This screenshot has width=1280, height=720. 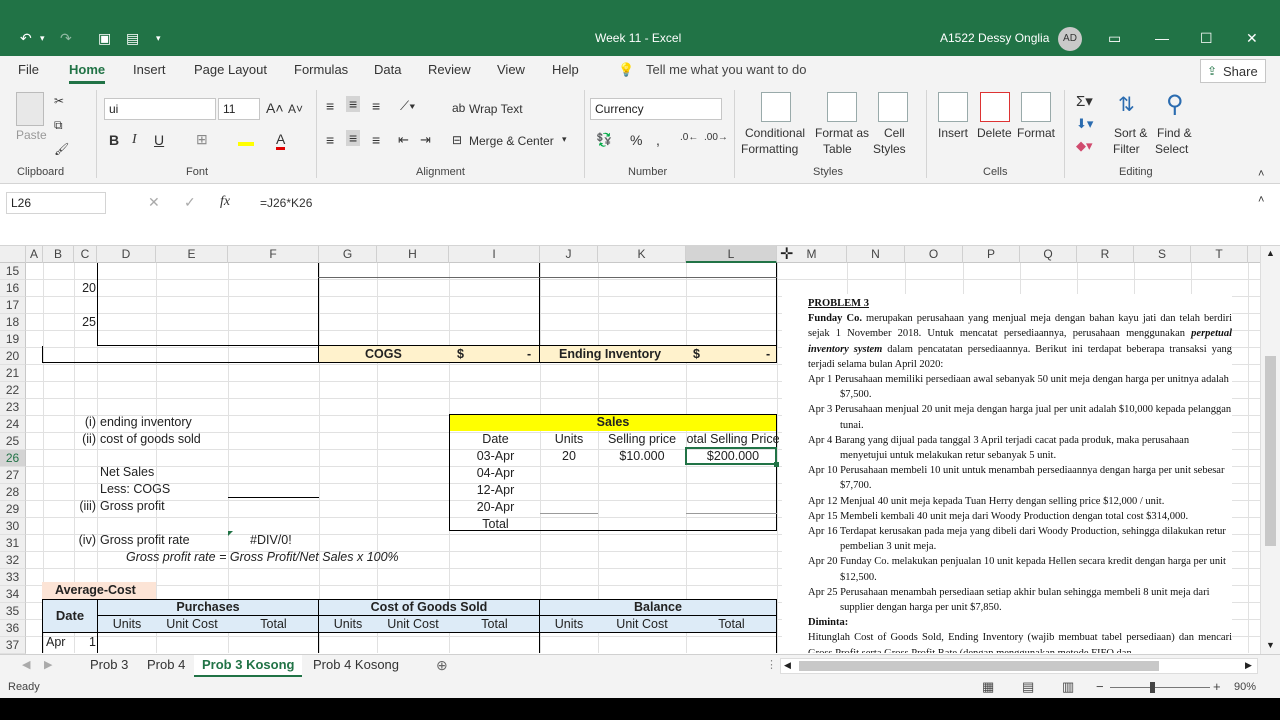 What do you see at coordinates (321, 69) in the screenshot?
I see `tab-formulas: Formulas` at bounding box center [321, 69].